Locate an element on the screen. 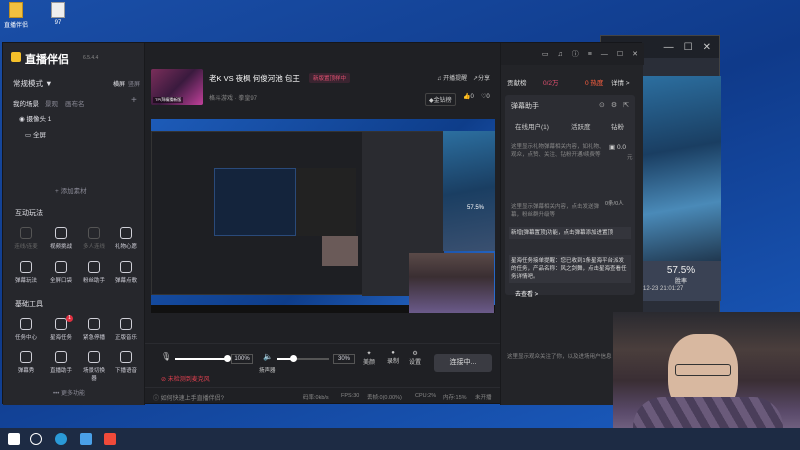 This screenshot has height=450, width=800. status-dropped: 丢帧:0(0.00%) is located at coordinates (384, 398).